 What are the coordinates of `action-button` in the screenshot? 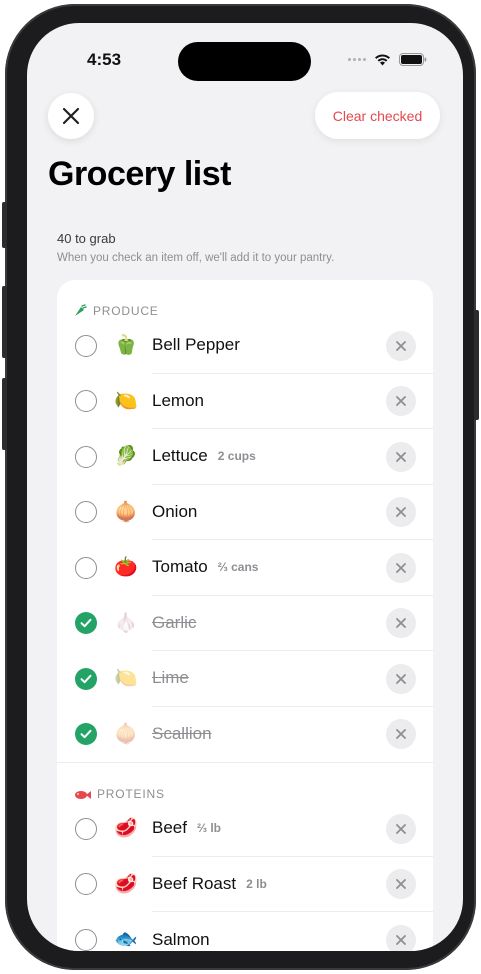 It's located at (4, 225).